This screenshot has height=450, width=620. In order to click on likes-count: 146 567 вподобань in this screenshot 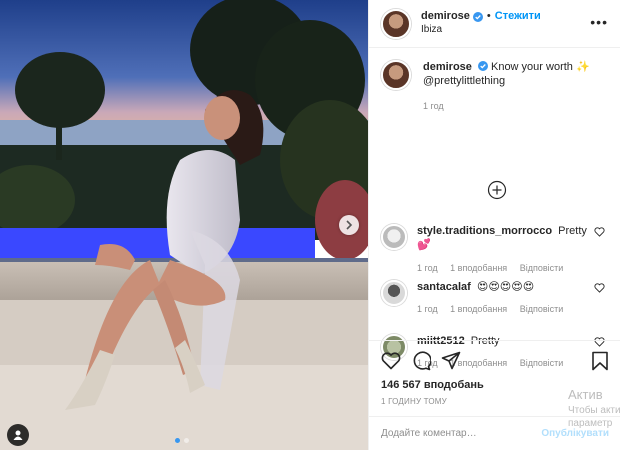, I will do `click(495, 385)`.